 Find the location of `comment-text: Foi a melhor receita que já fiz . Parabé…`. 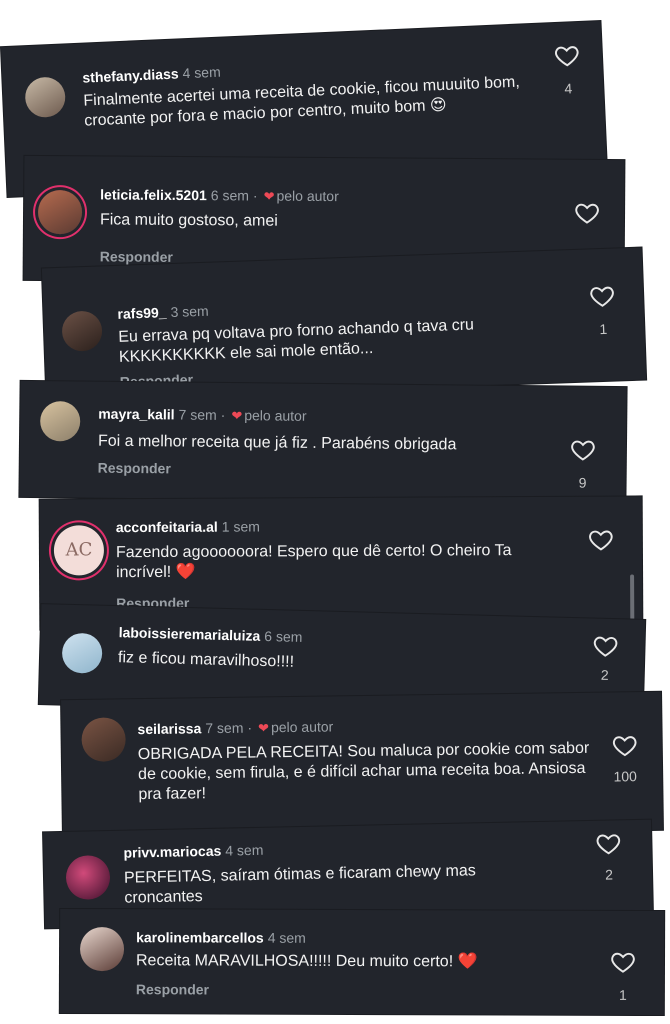

comment-text: Foi a melhor receita que já fiz . Parabé… is located at coordinates (277, 443).